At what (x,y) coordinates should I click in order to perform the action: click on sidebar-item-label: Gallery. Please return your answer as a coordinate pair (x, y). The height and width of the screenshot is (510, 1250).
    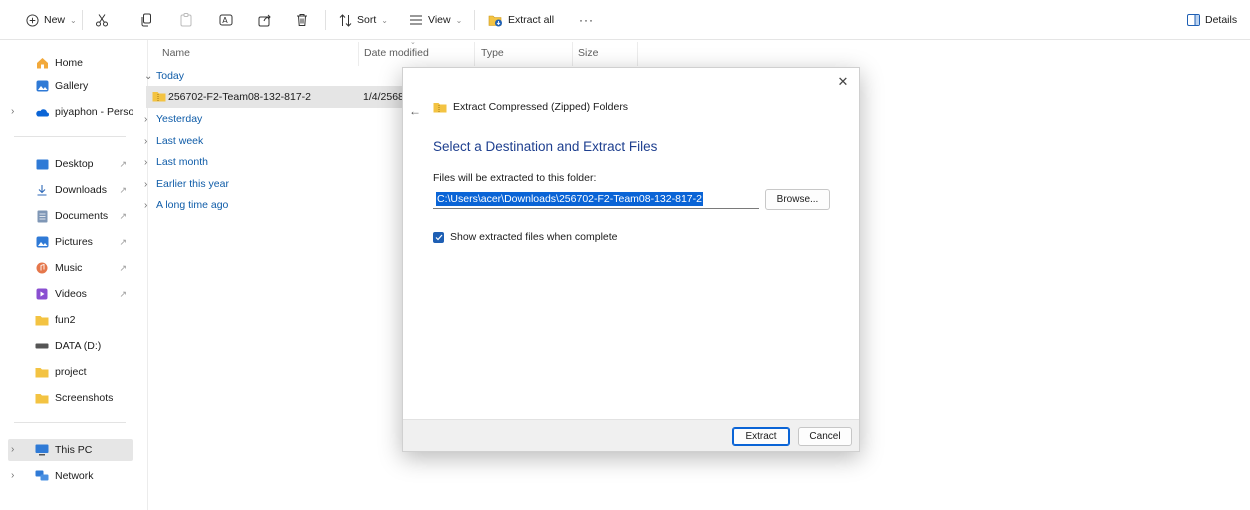
    Looking at the image, I should click on (72, 86).